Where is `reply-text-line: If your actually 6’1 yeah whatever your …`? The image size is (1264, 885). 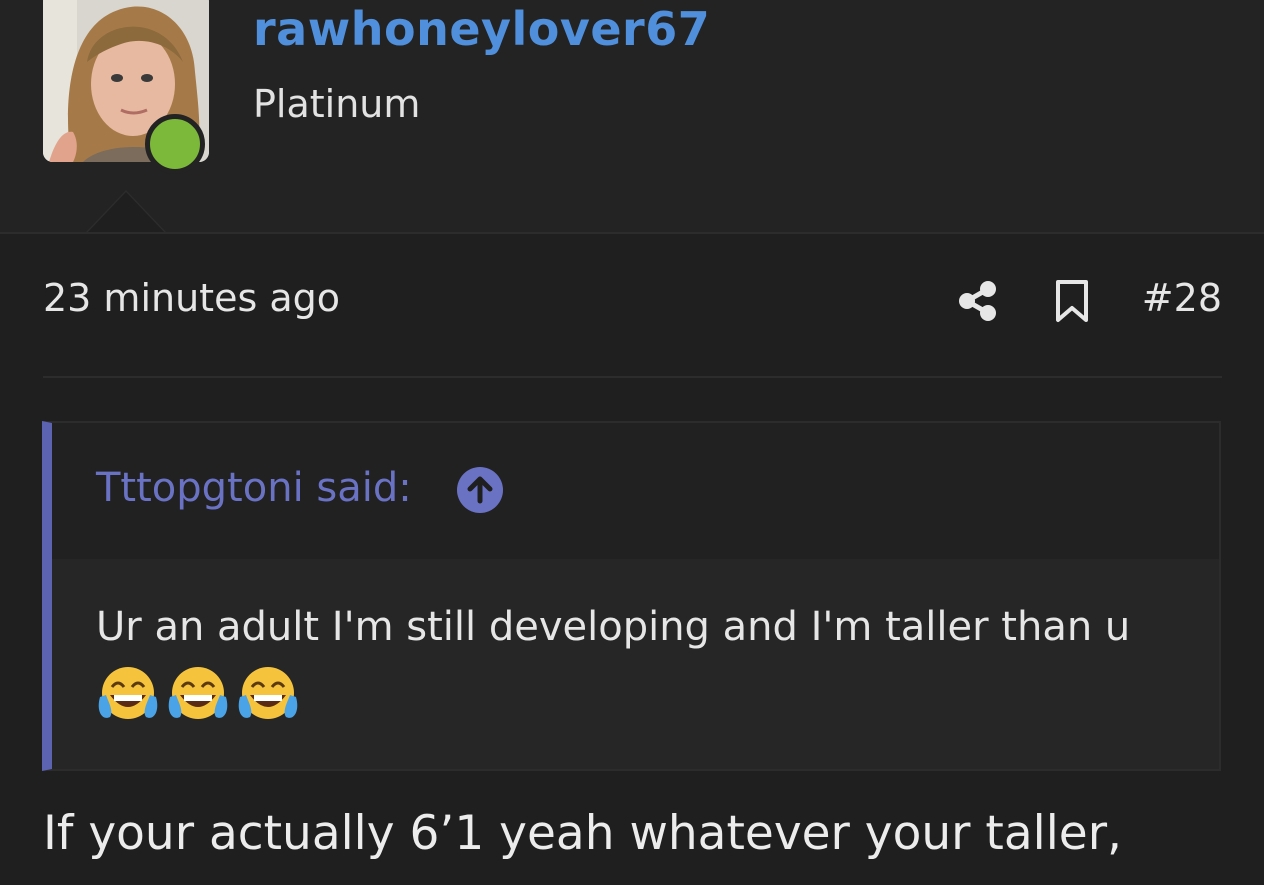
reply-text-line: If your actually 6’1 yeah whatever your … is located at coordinates (582, 833).